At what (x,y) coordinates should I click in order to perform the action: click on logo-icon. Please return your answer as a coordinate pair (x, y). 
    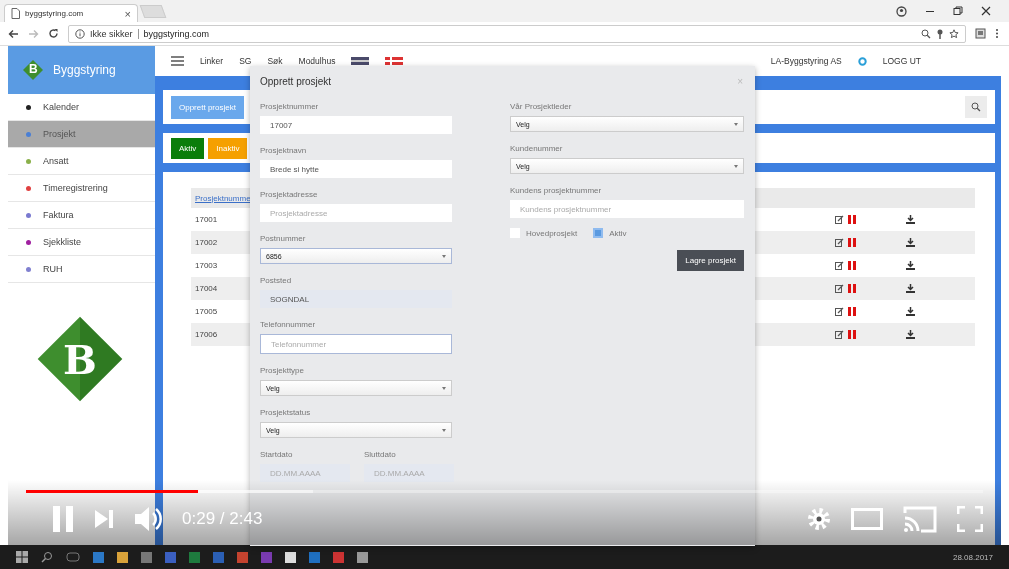
    Looking at the image, I should click on (33, 70).